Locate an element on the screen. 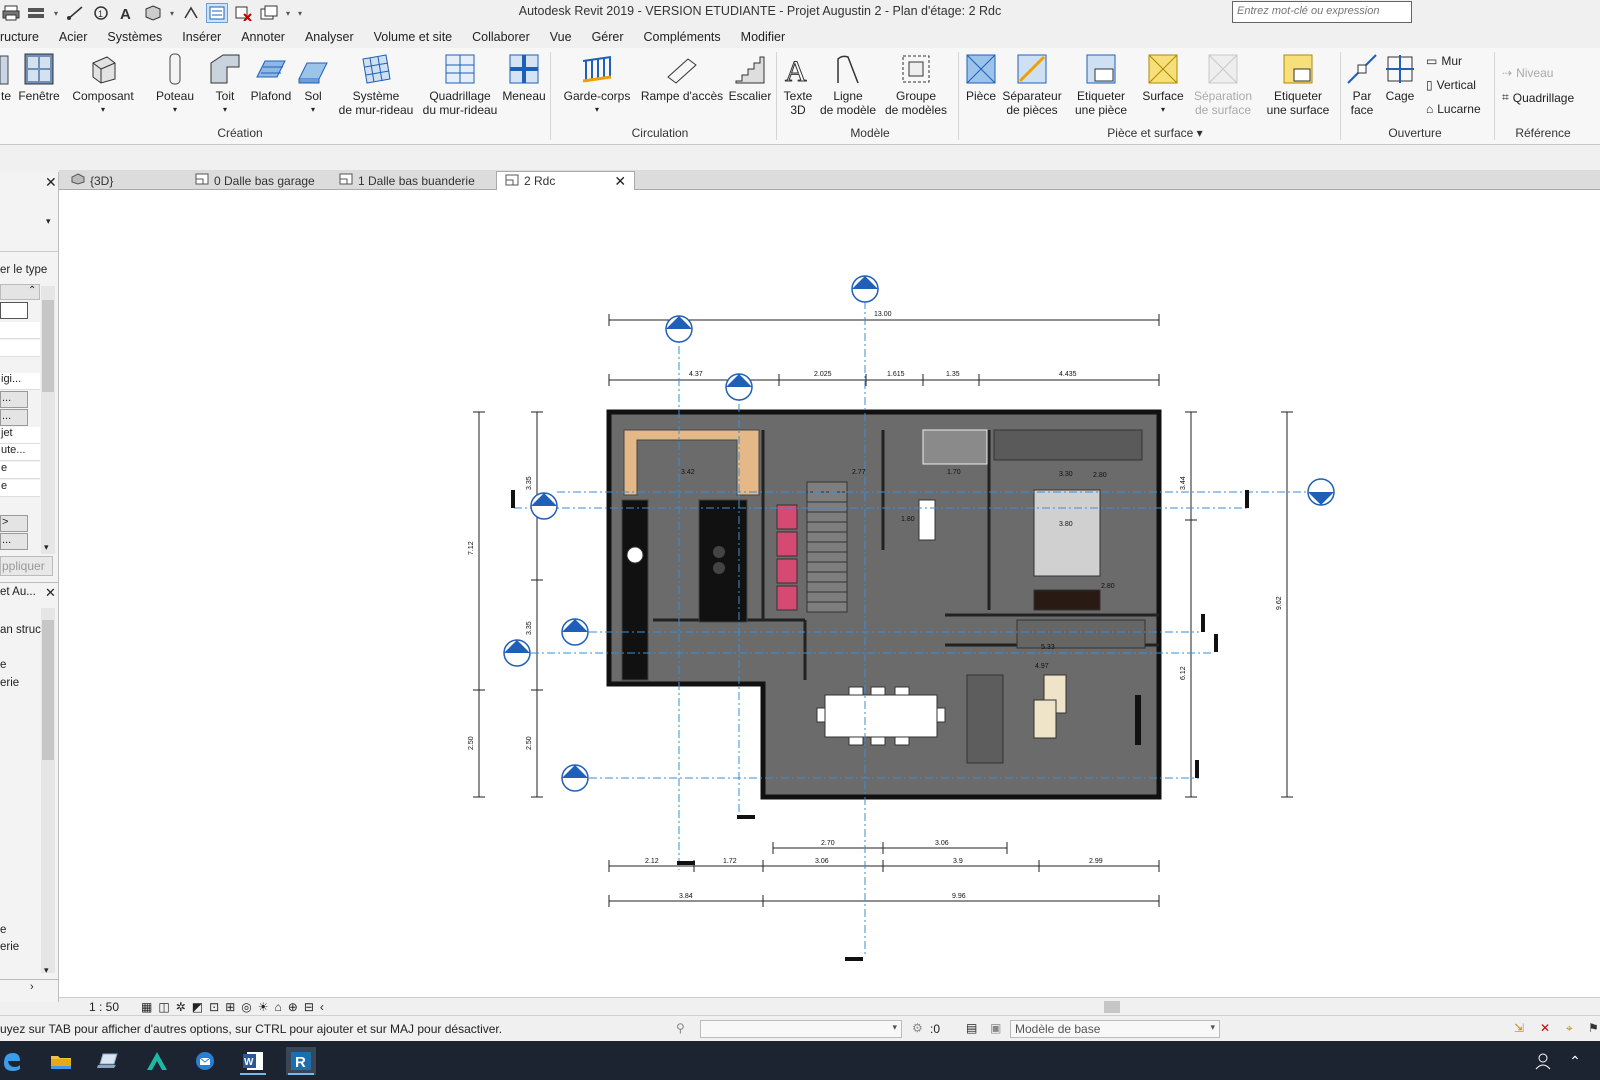 This screenshot has height=1080, width=1600. autocad-icon is located at coordinates (157, 1061).